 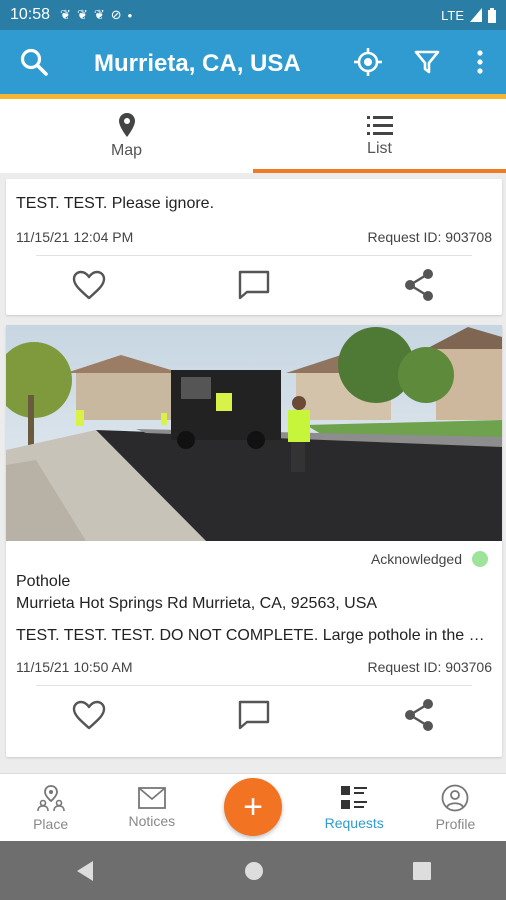 What do you see at coordinates (368, 62) in the screenshot?
I see `location-target-icon` at bounding box center [368, 62].